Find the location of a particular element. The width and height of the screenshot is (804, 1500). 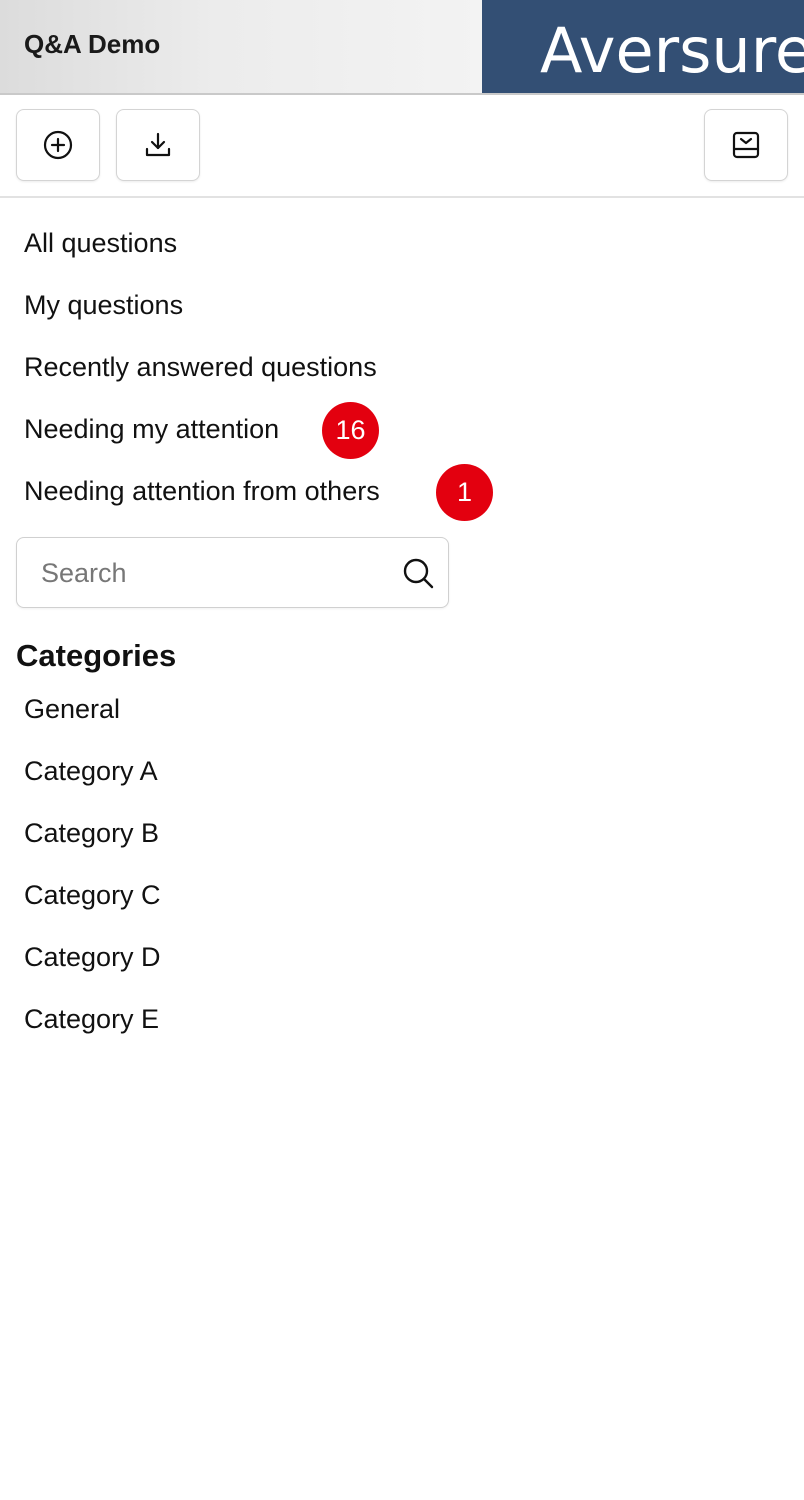

app-header: Q&A Demo Aversure is located at coordinates (402, 47).